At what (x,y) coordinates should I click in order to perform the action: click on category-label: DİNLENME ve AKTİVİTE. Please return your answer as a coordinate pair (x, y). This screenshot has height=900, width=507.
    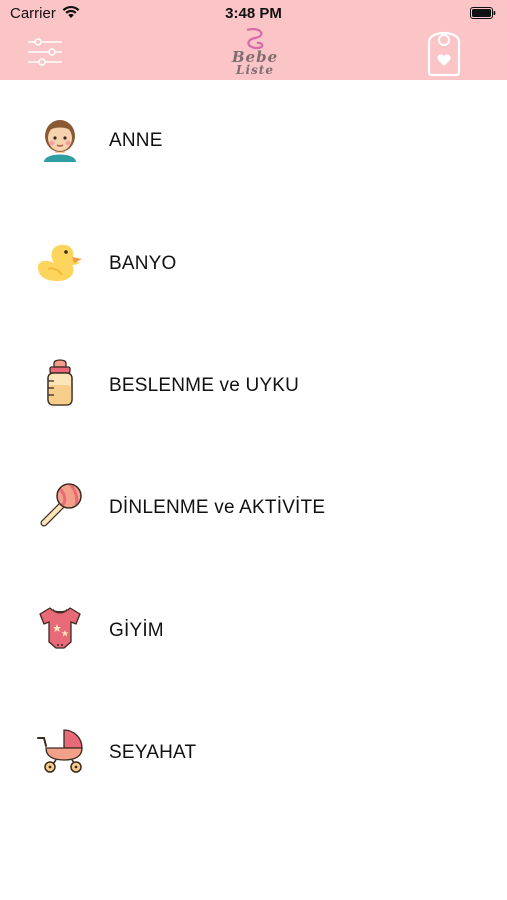
    Looking at the image, I should click on (217, 507).